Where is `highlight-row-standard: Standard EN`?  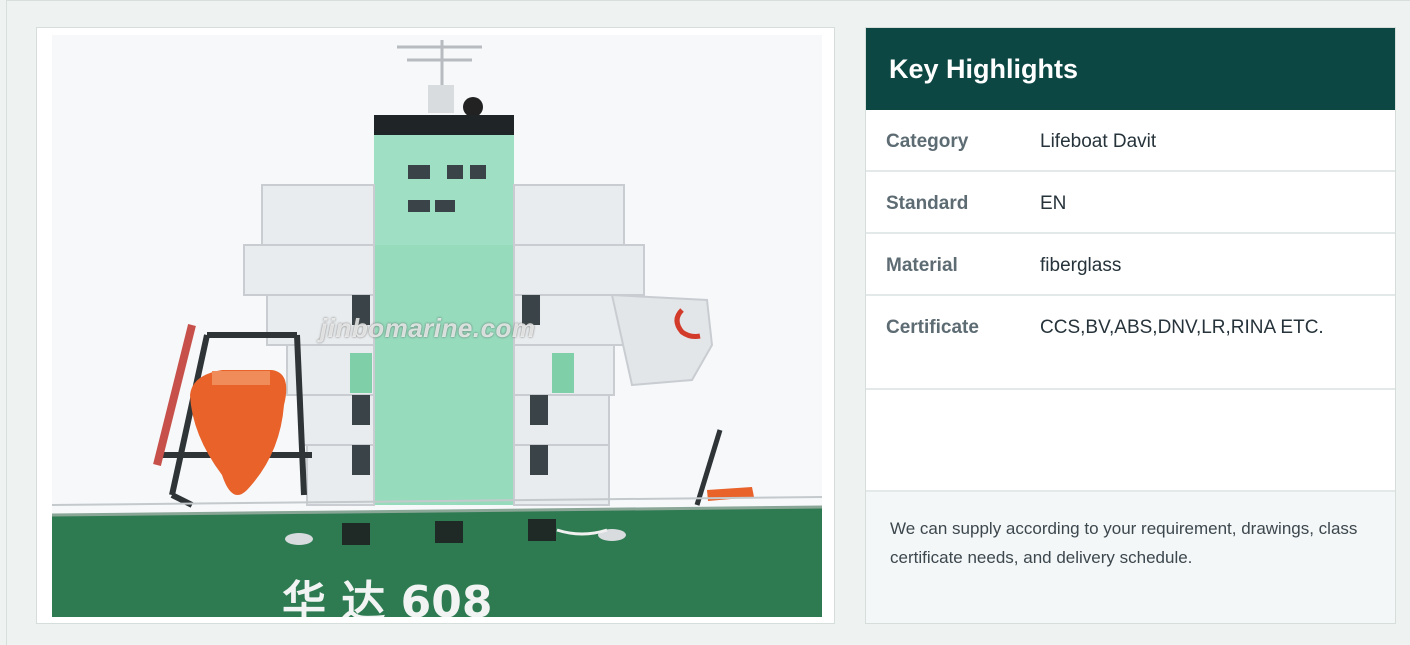
highlight-row-standard: Standard EN is located at coordinates (1130, 203).